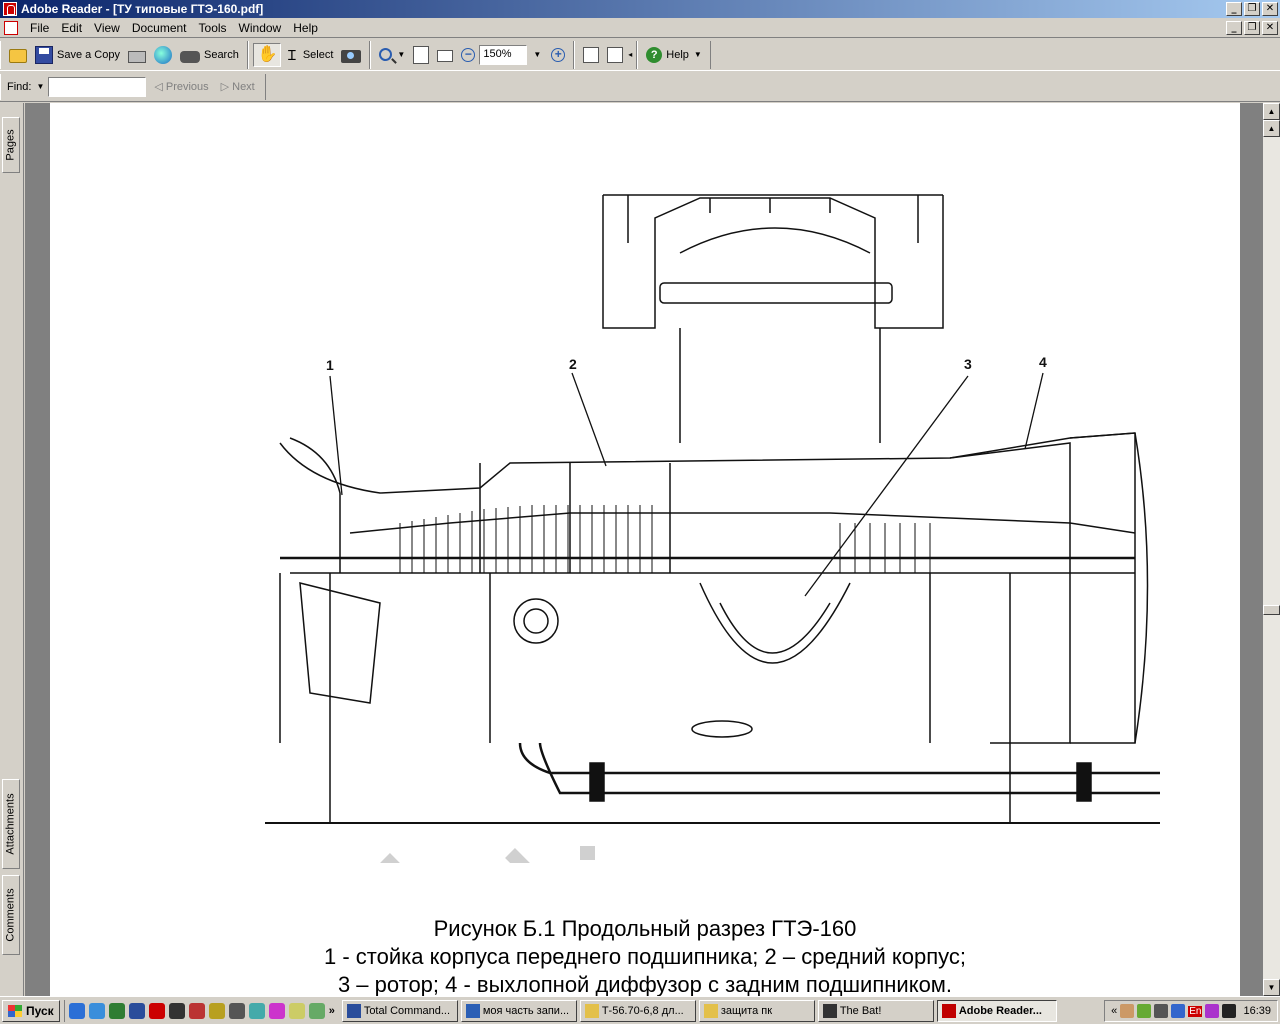 This screenshot has width=1280, height=1024. I want to click on rotate-clockwise-button, so click(615, 55).